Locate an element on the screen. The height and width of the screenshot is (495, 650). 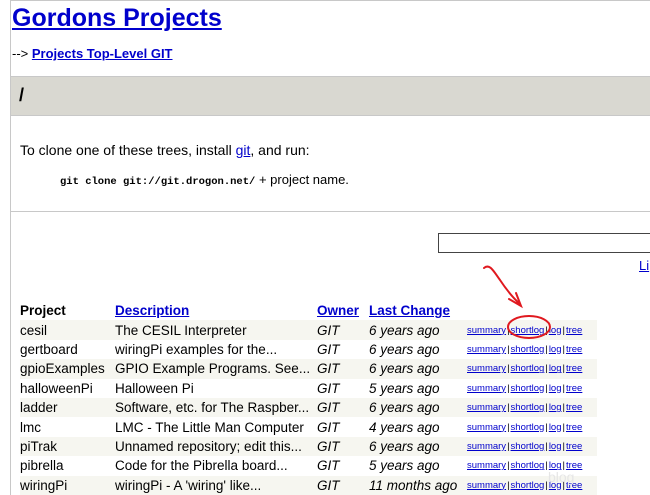
project-name: halloweenPi is located at coordinates (67, 388).